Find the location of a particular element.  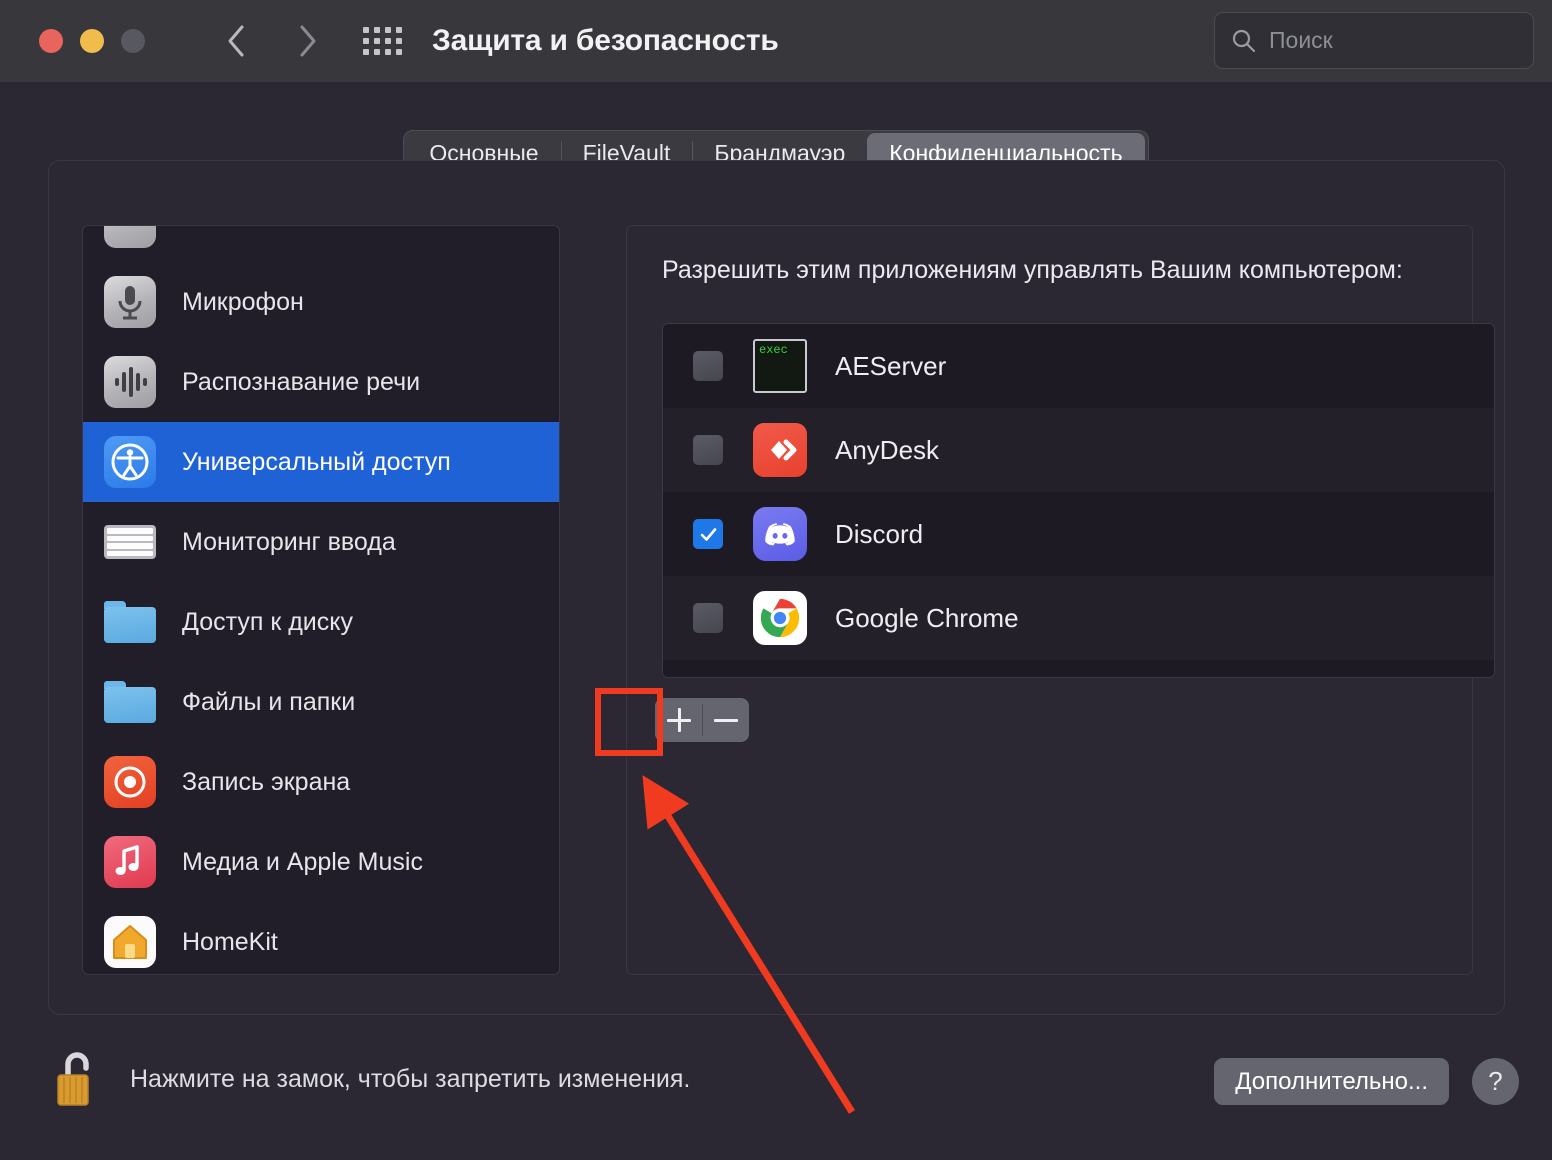

sidebar-item-screen-recording: Запись экрана is located at coordinates (321, 782).